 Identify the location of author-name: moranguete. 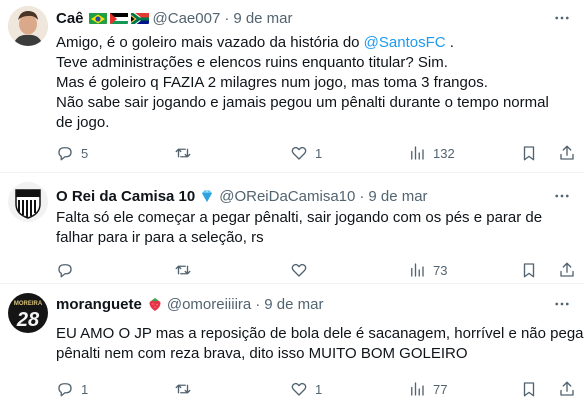
(99, 304).